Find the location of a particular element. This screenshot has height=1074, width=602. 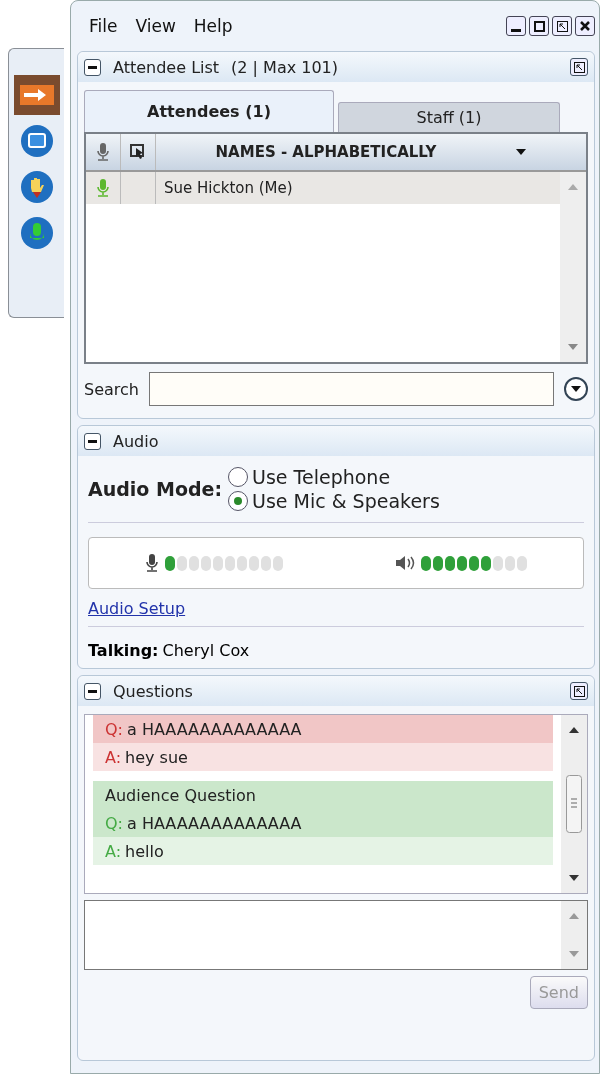

panel-title: Audio is located at coordinates (136, 441).